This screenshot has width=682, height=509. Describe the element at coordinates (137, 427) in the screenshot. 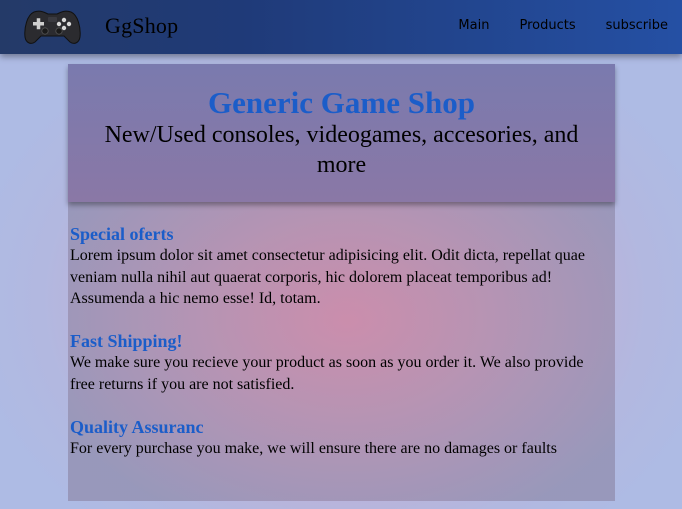

I see `feature-title: Quality Assuranc` at that location.